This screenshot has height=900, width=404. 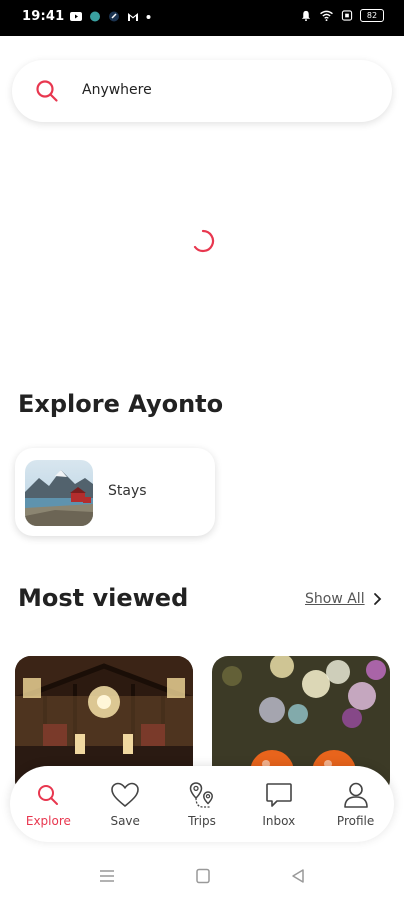 I want to click on chat-icon, so click(x=278, y=795).